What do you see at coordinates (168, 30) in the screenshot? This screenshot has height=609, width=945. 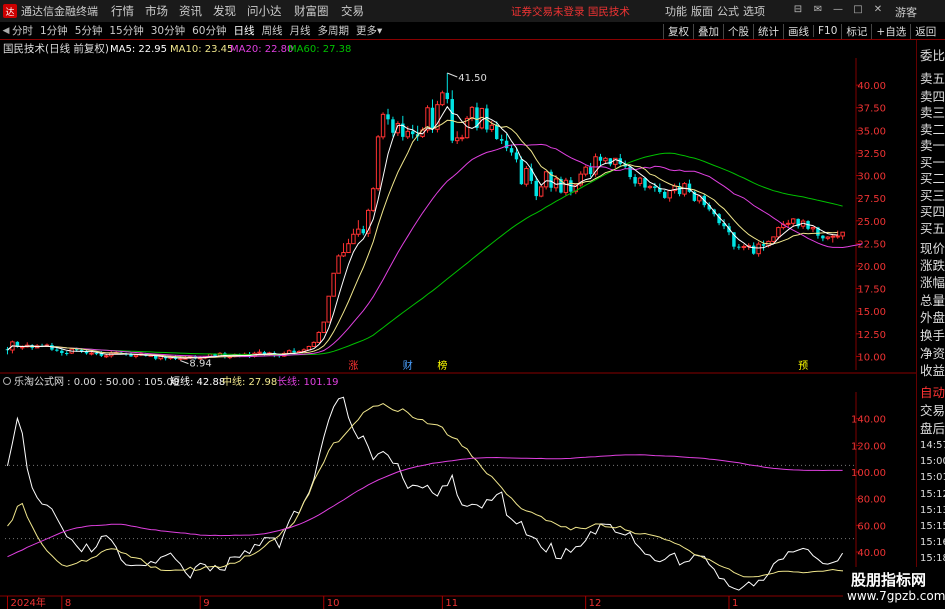 I see `period-30min: 30分钟` at bounding box center [168, 30].